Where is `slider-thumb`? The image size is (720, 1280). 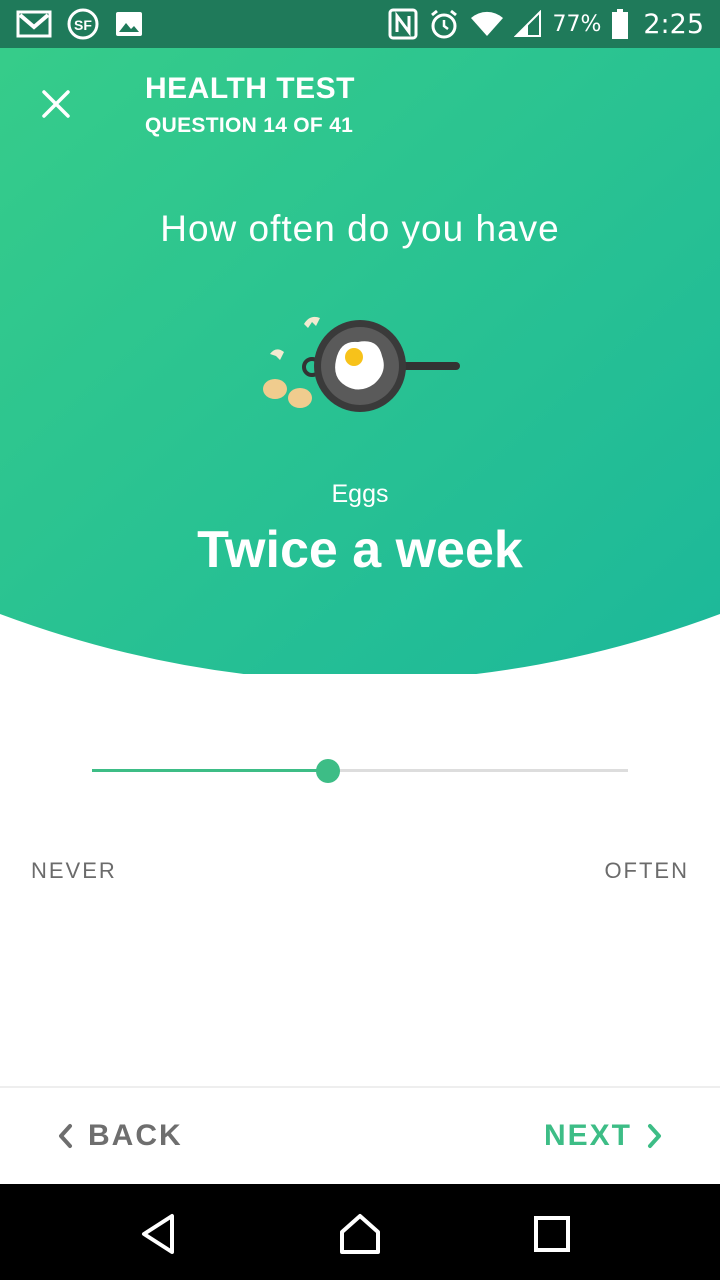 slider-thumb is located at coordinates (327, 771).